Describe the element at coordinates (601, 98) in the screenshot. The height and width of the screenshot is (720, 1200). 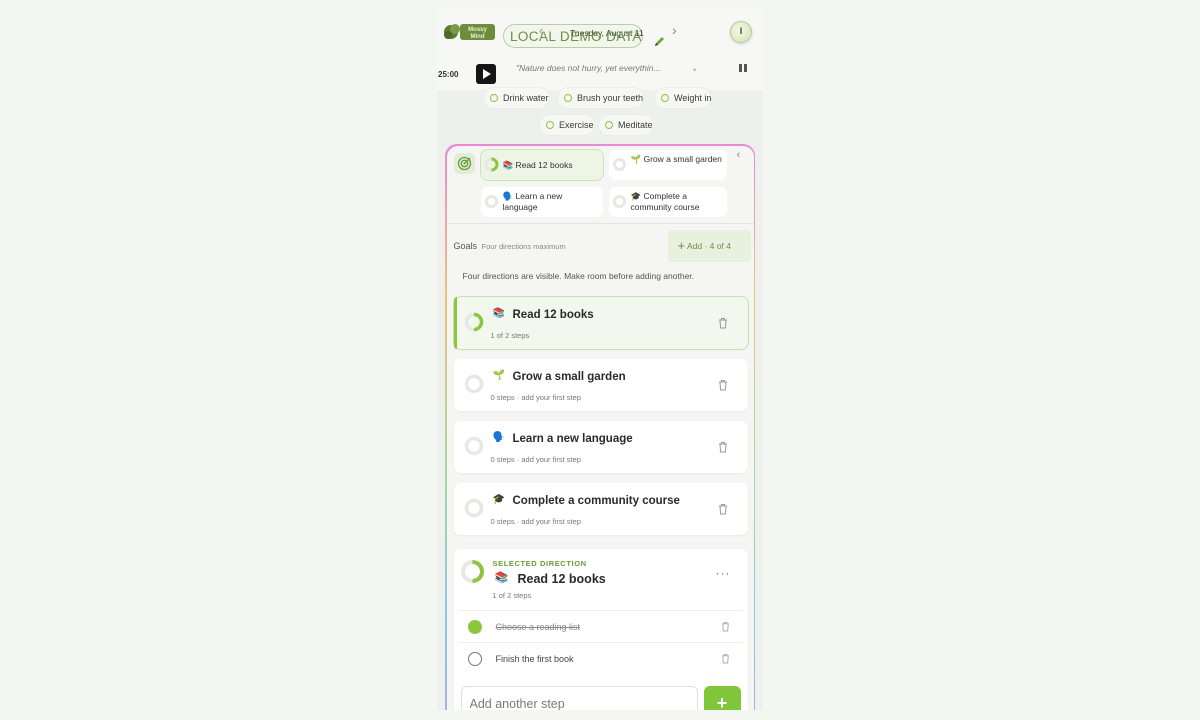
I see `habit-brush-teeth: Brush your teeth` at that location.